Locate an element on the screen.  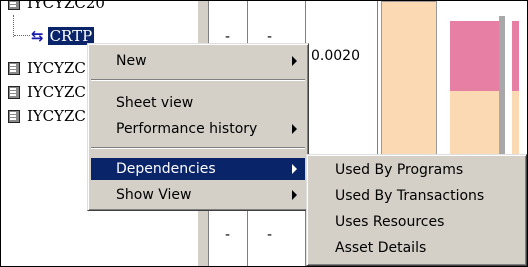
menu-item-show-view: Show View is located at coordinates (198, 195).